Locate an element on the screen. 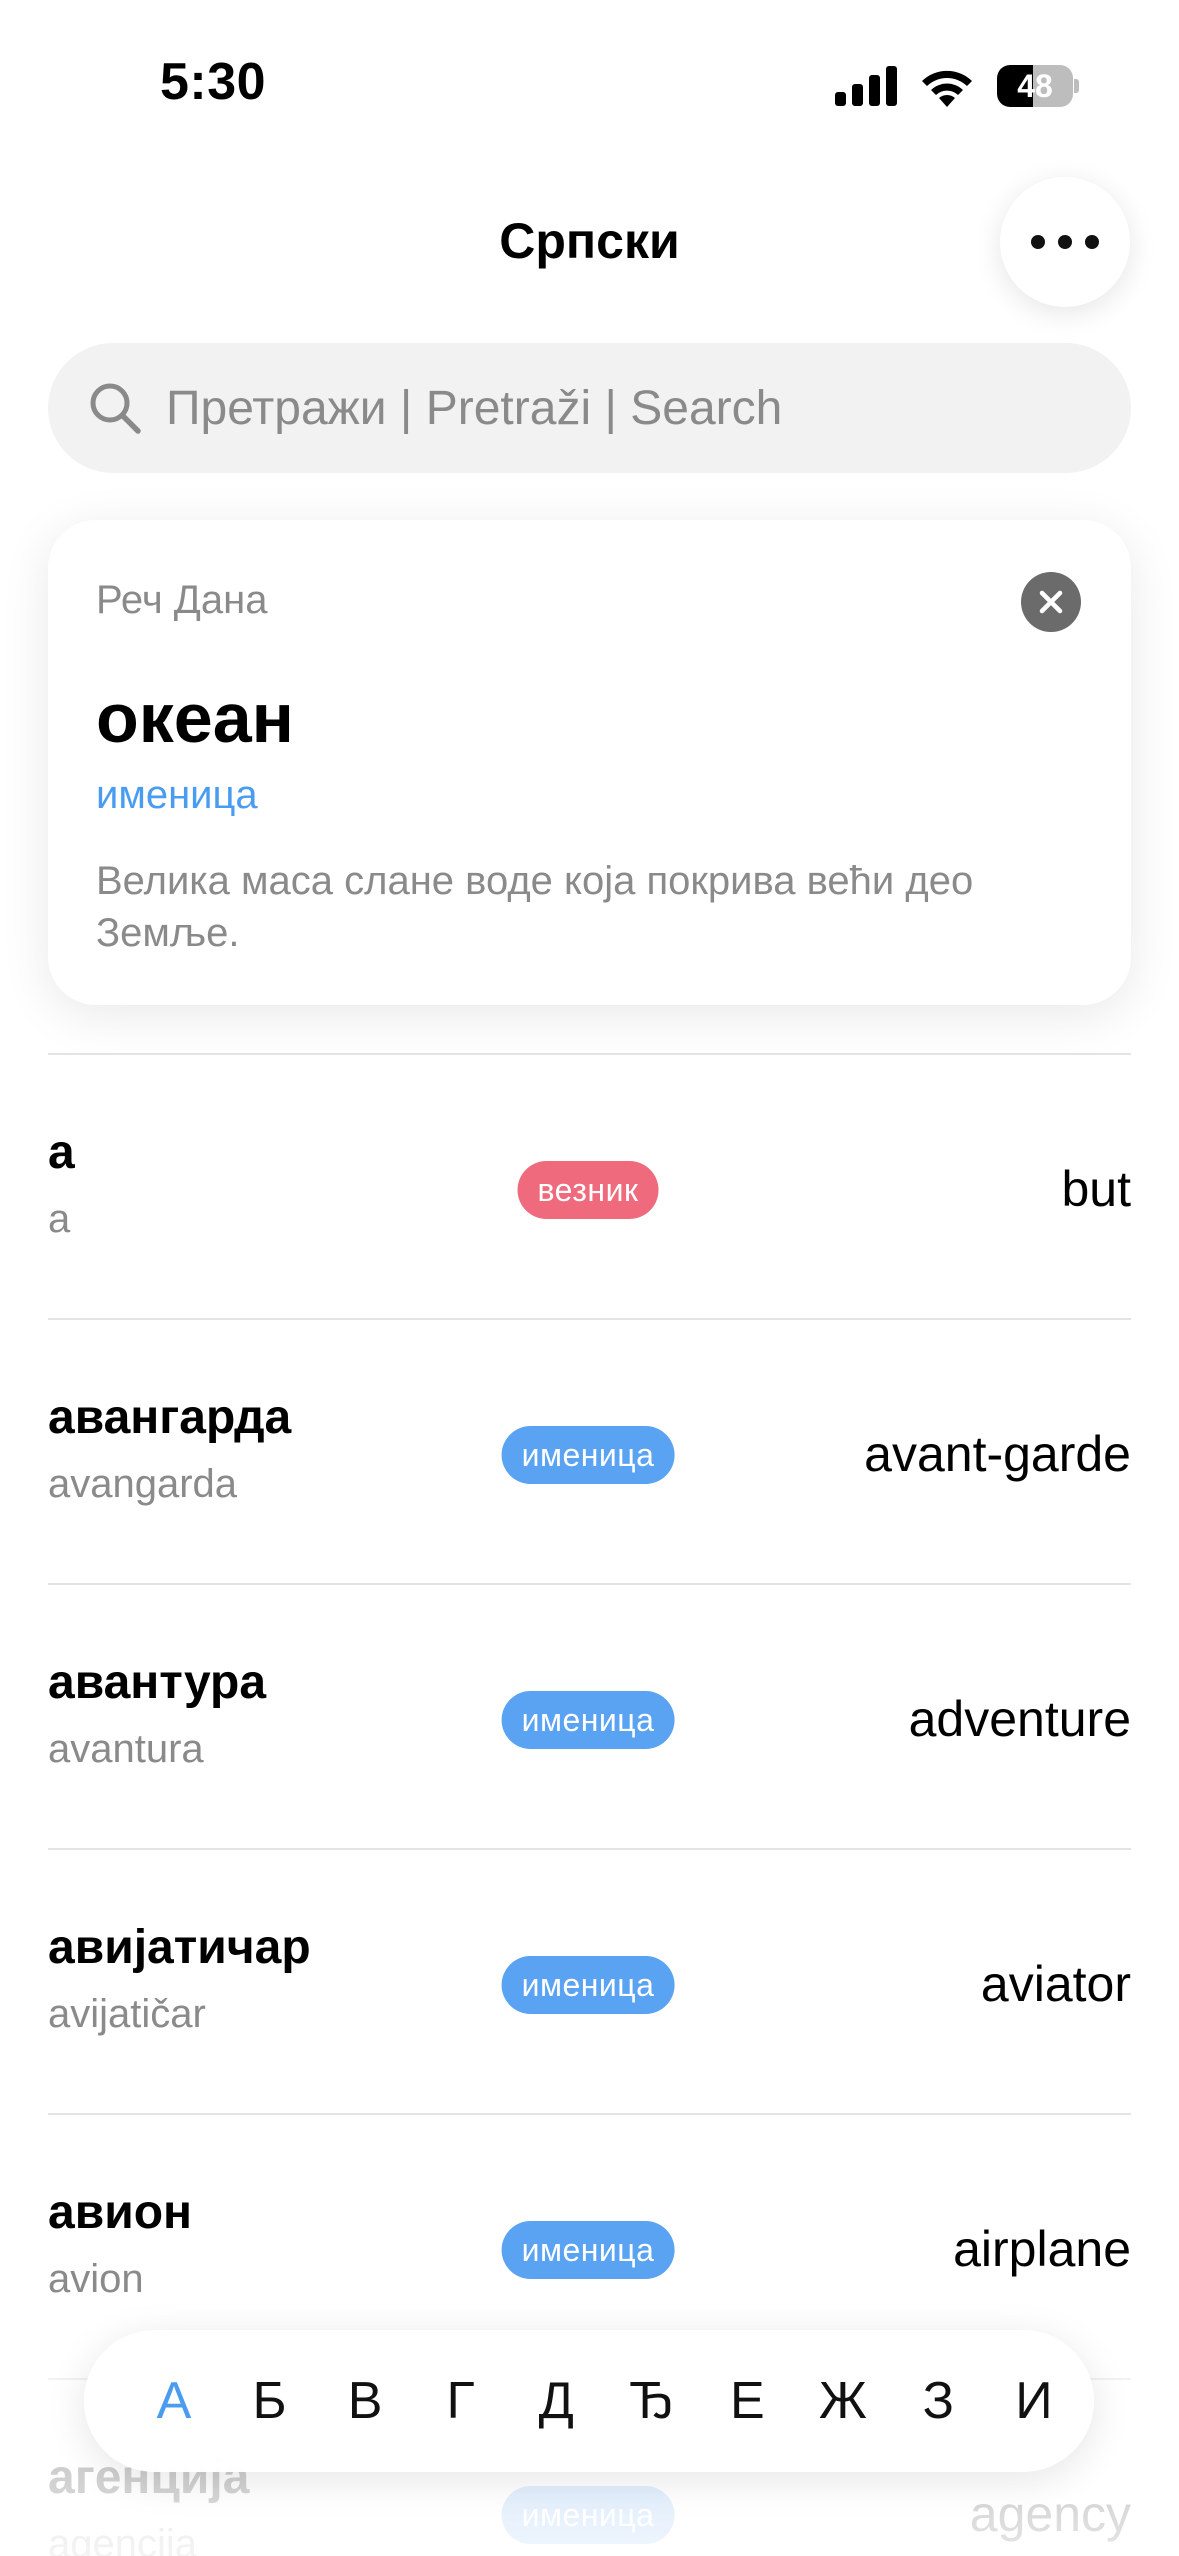 The height and width of the screenshot is (2556, 1179). alphabet-letter-zhe: Ж is located at coordinates (843, 2401).